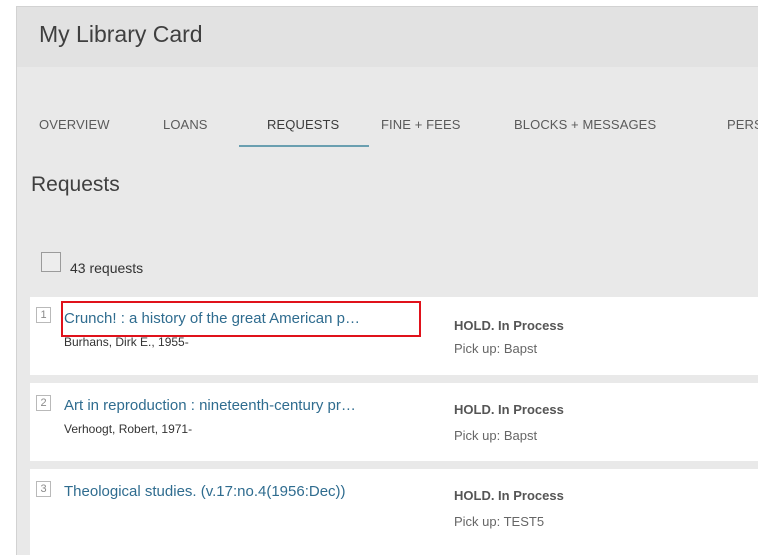  Describe the element at coordinates (303, 124) in the screenshot. I see `tab-requests: REQUESTS` at that location.